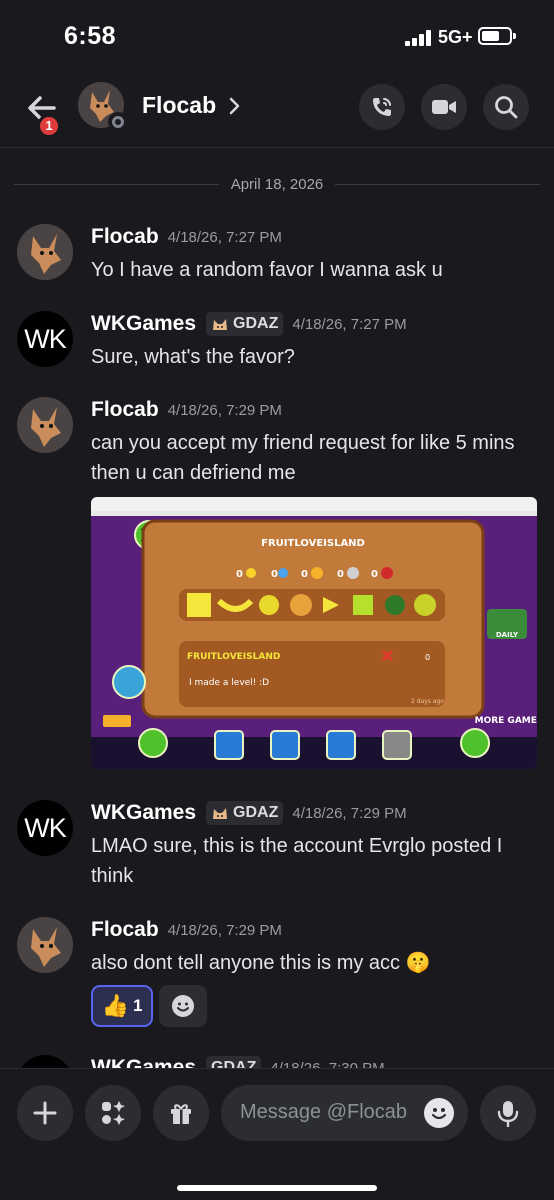 The width and height of the screenshot is (554, 1200). I want to click on message-header: WKGames GDAZ 4/18/26, 7:27 PM, so click(249, 324).